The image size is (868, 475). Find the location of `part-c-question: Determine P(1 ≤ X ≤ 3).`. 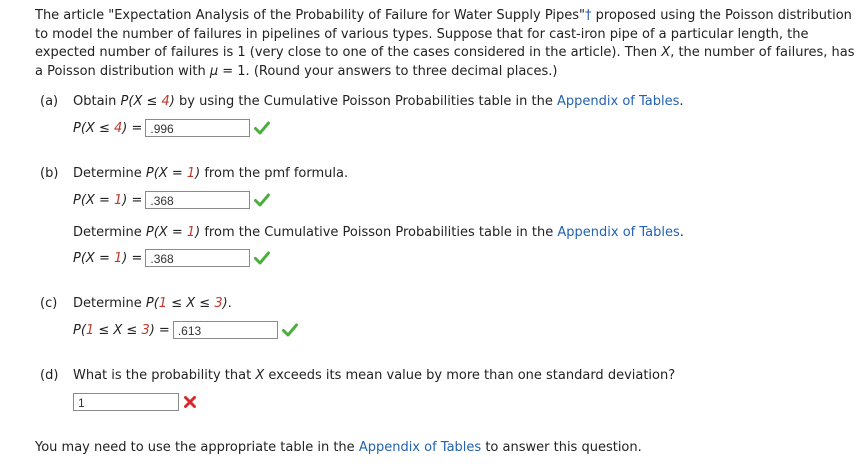

part-c-question: Determine P(1 ≤ X ≤ 3). is located at coordinates (152, 304).